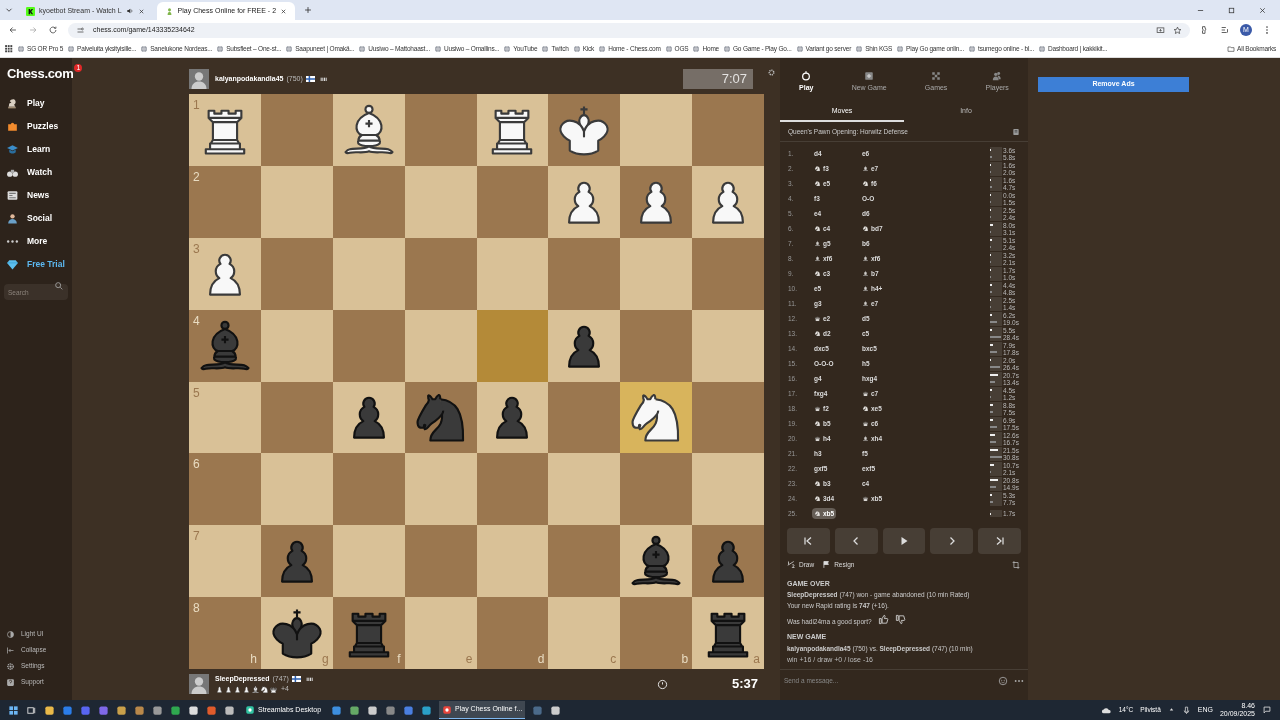 The height and width of the screenshot is (720, 1280). What do you see at coordinates (13, 30) in the screenshot?
I see `back-icon` at bounding box center [13, 30].